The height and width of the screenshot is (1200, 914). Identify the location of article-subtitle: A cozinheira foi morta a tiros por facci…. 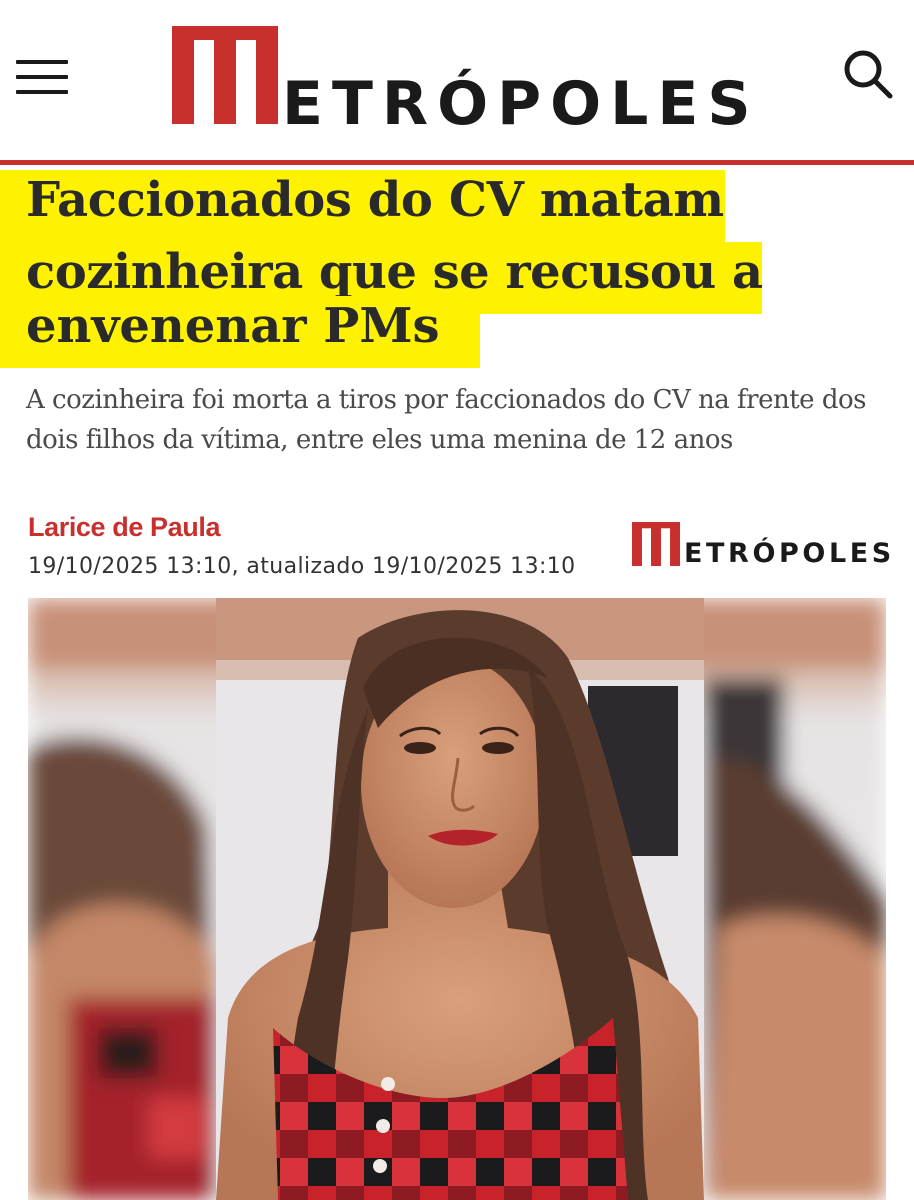
(446, 420).